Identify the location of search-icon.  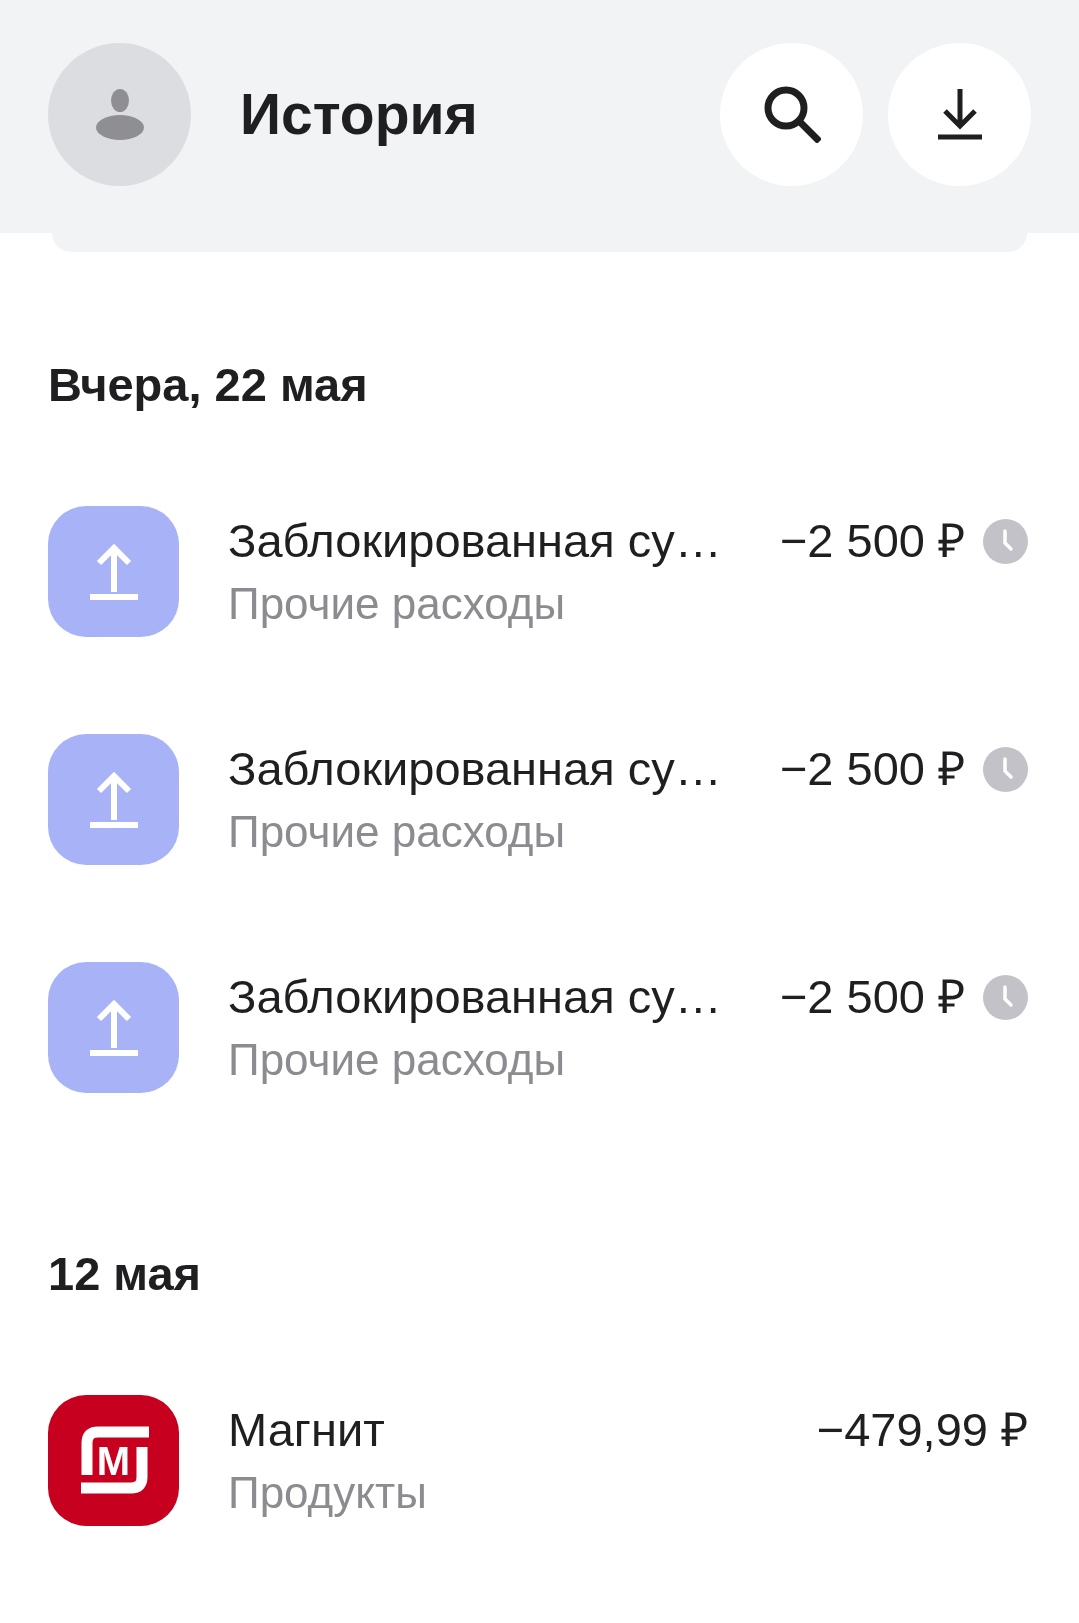
(791, 114).